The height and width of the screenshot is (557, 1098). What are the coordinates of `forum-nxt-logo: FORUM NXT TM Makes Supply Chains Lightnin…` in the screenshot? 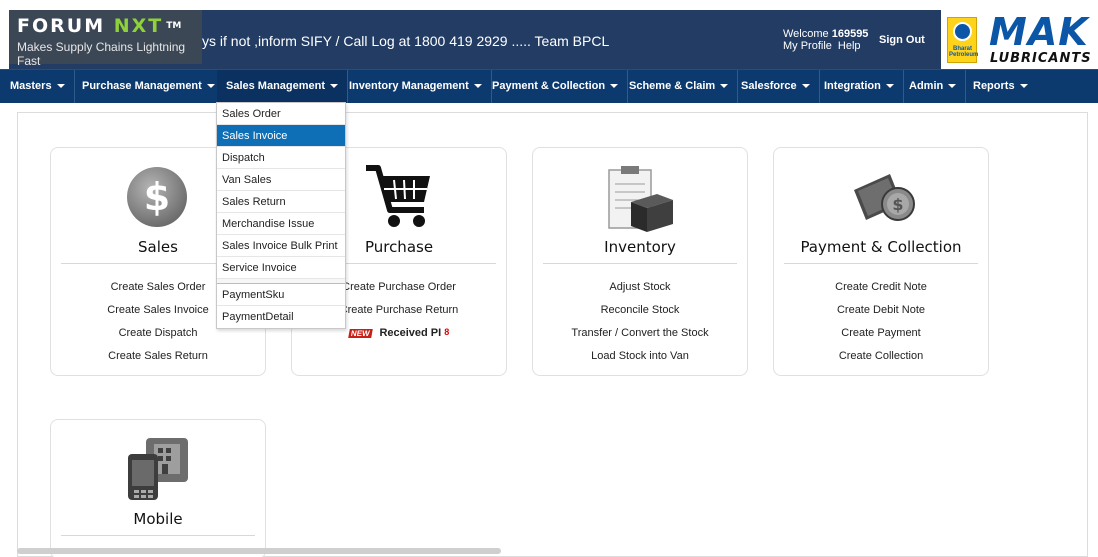 It's located at (105, 39).